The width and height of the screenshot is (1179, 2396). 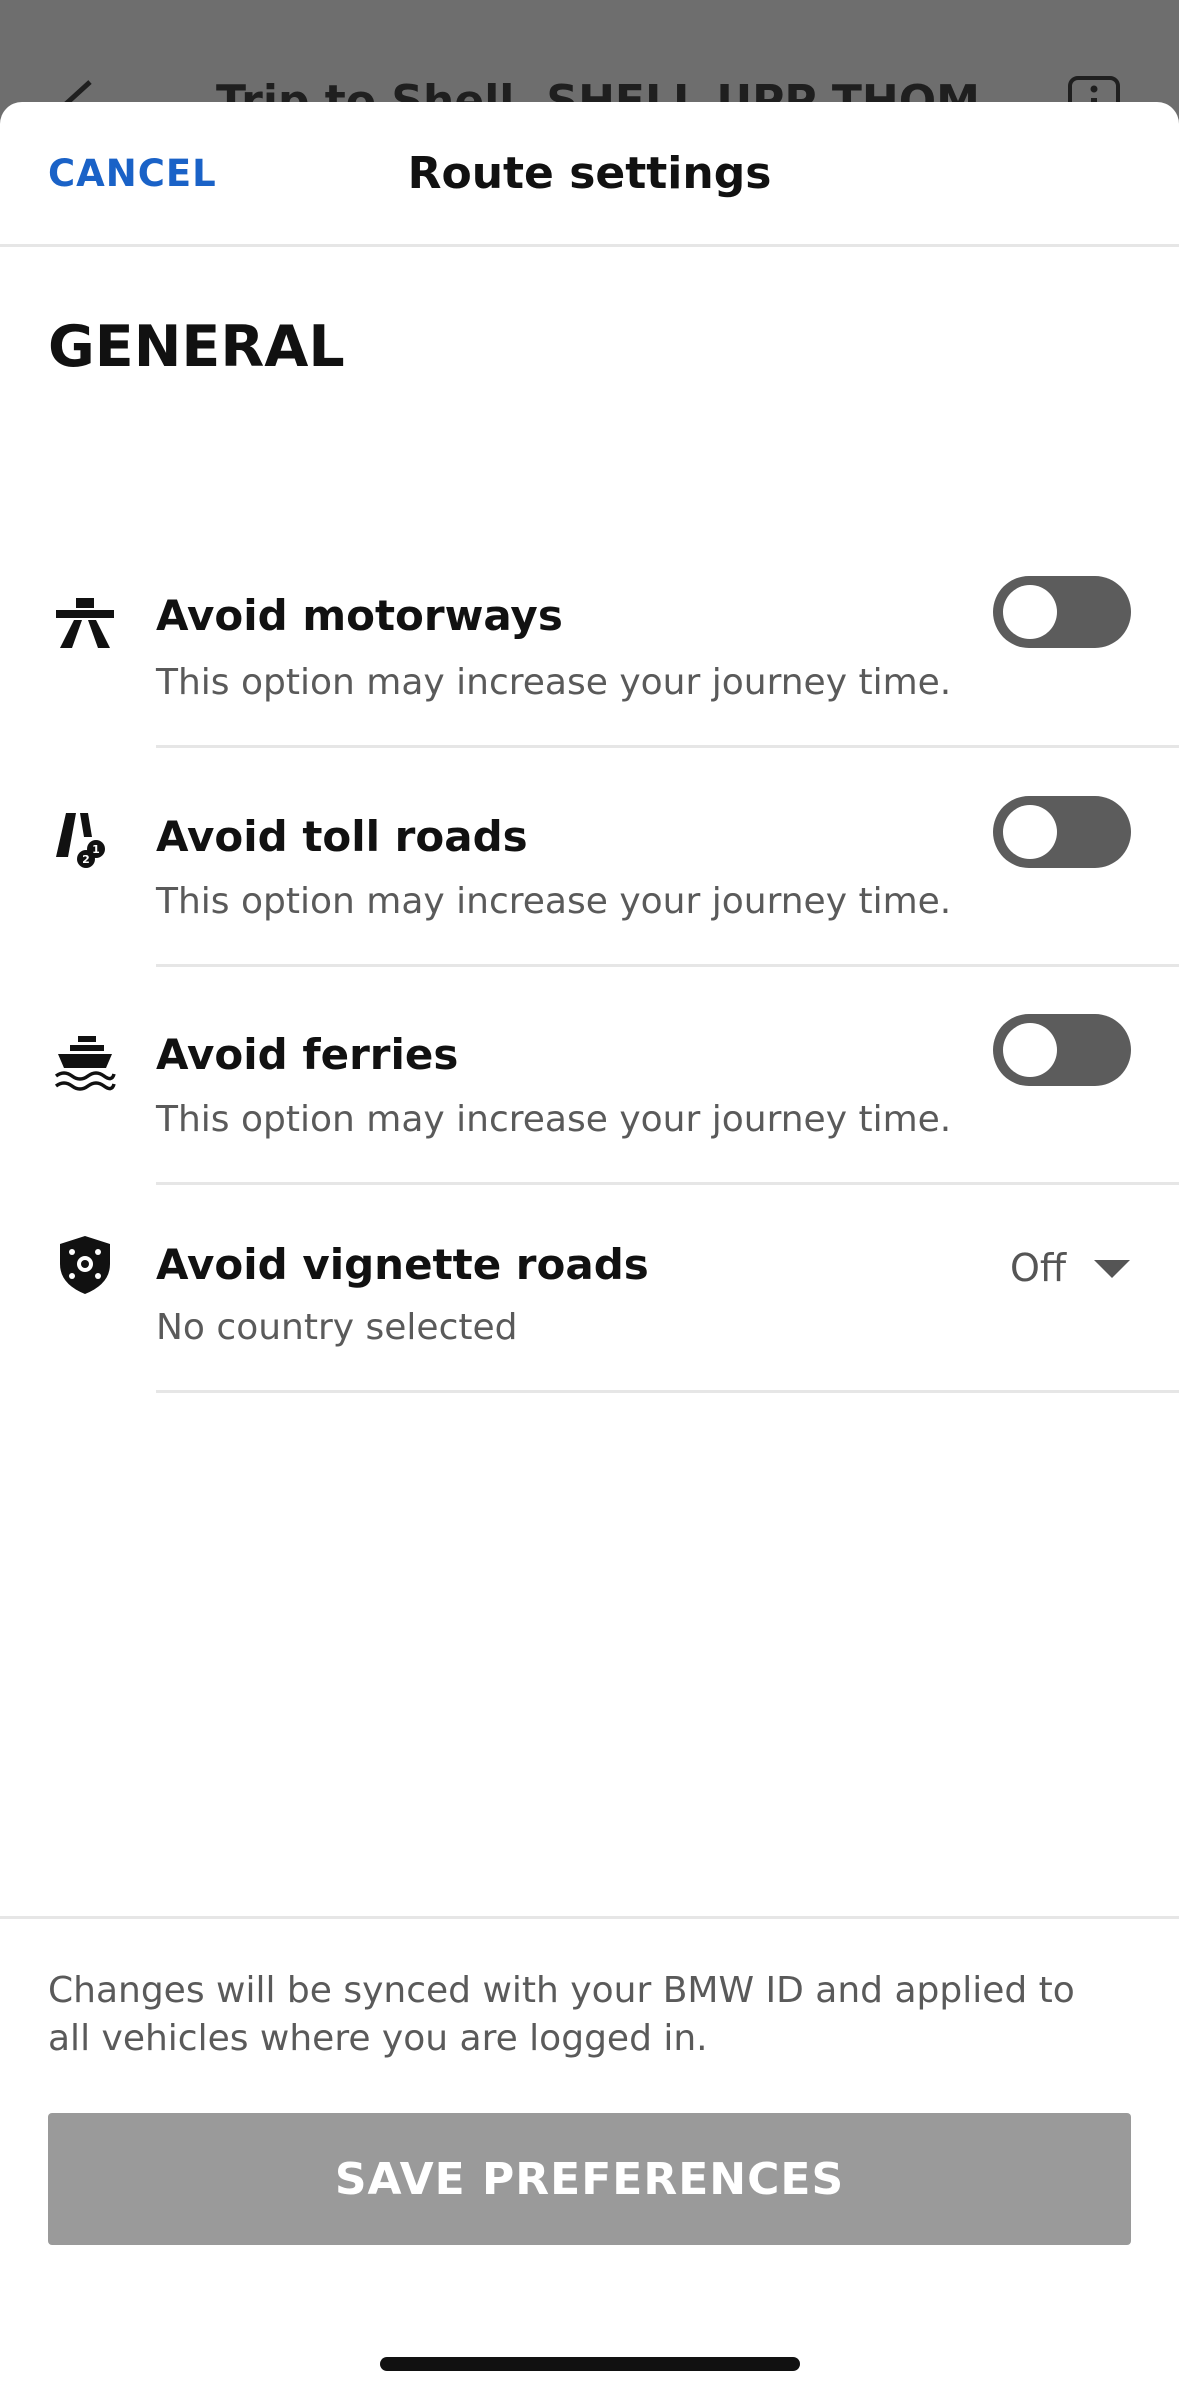 What do you see at coordinates (337, 1327) in the screenshot?
I see `option-description: No country selected` at bounding box center [337, 1327].